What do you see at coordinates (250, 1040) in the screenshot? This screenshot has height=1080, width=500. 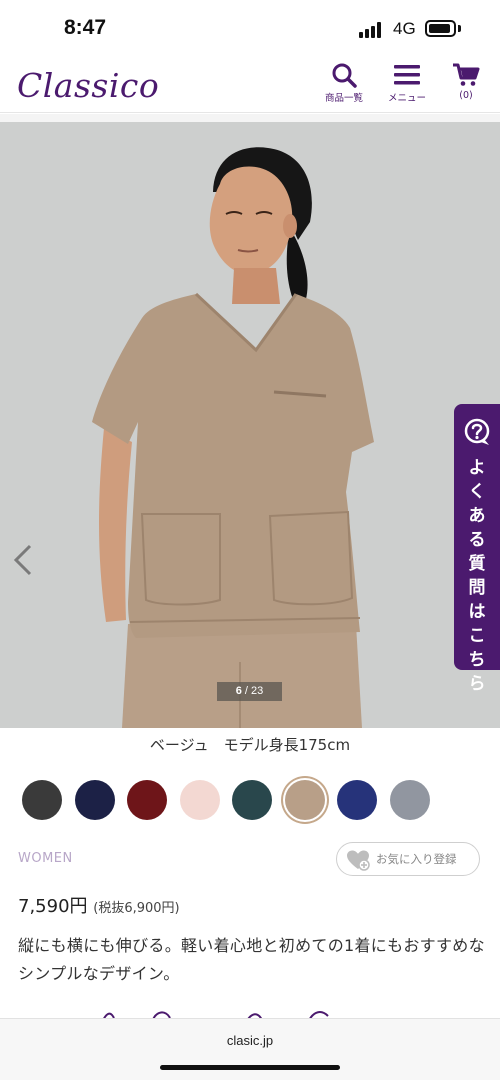 I see `url-text: clasic.jp` at bounding box center [250, 1040].